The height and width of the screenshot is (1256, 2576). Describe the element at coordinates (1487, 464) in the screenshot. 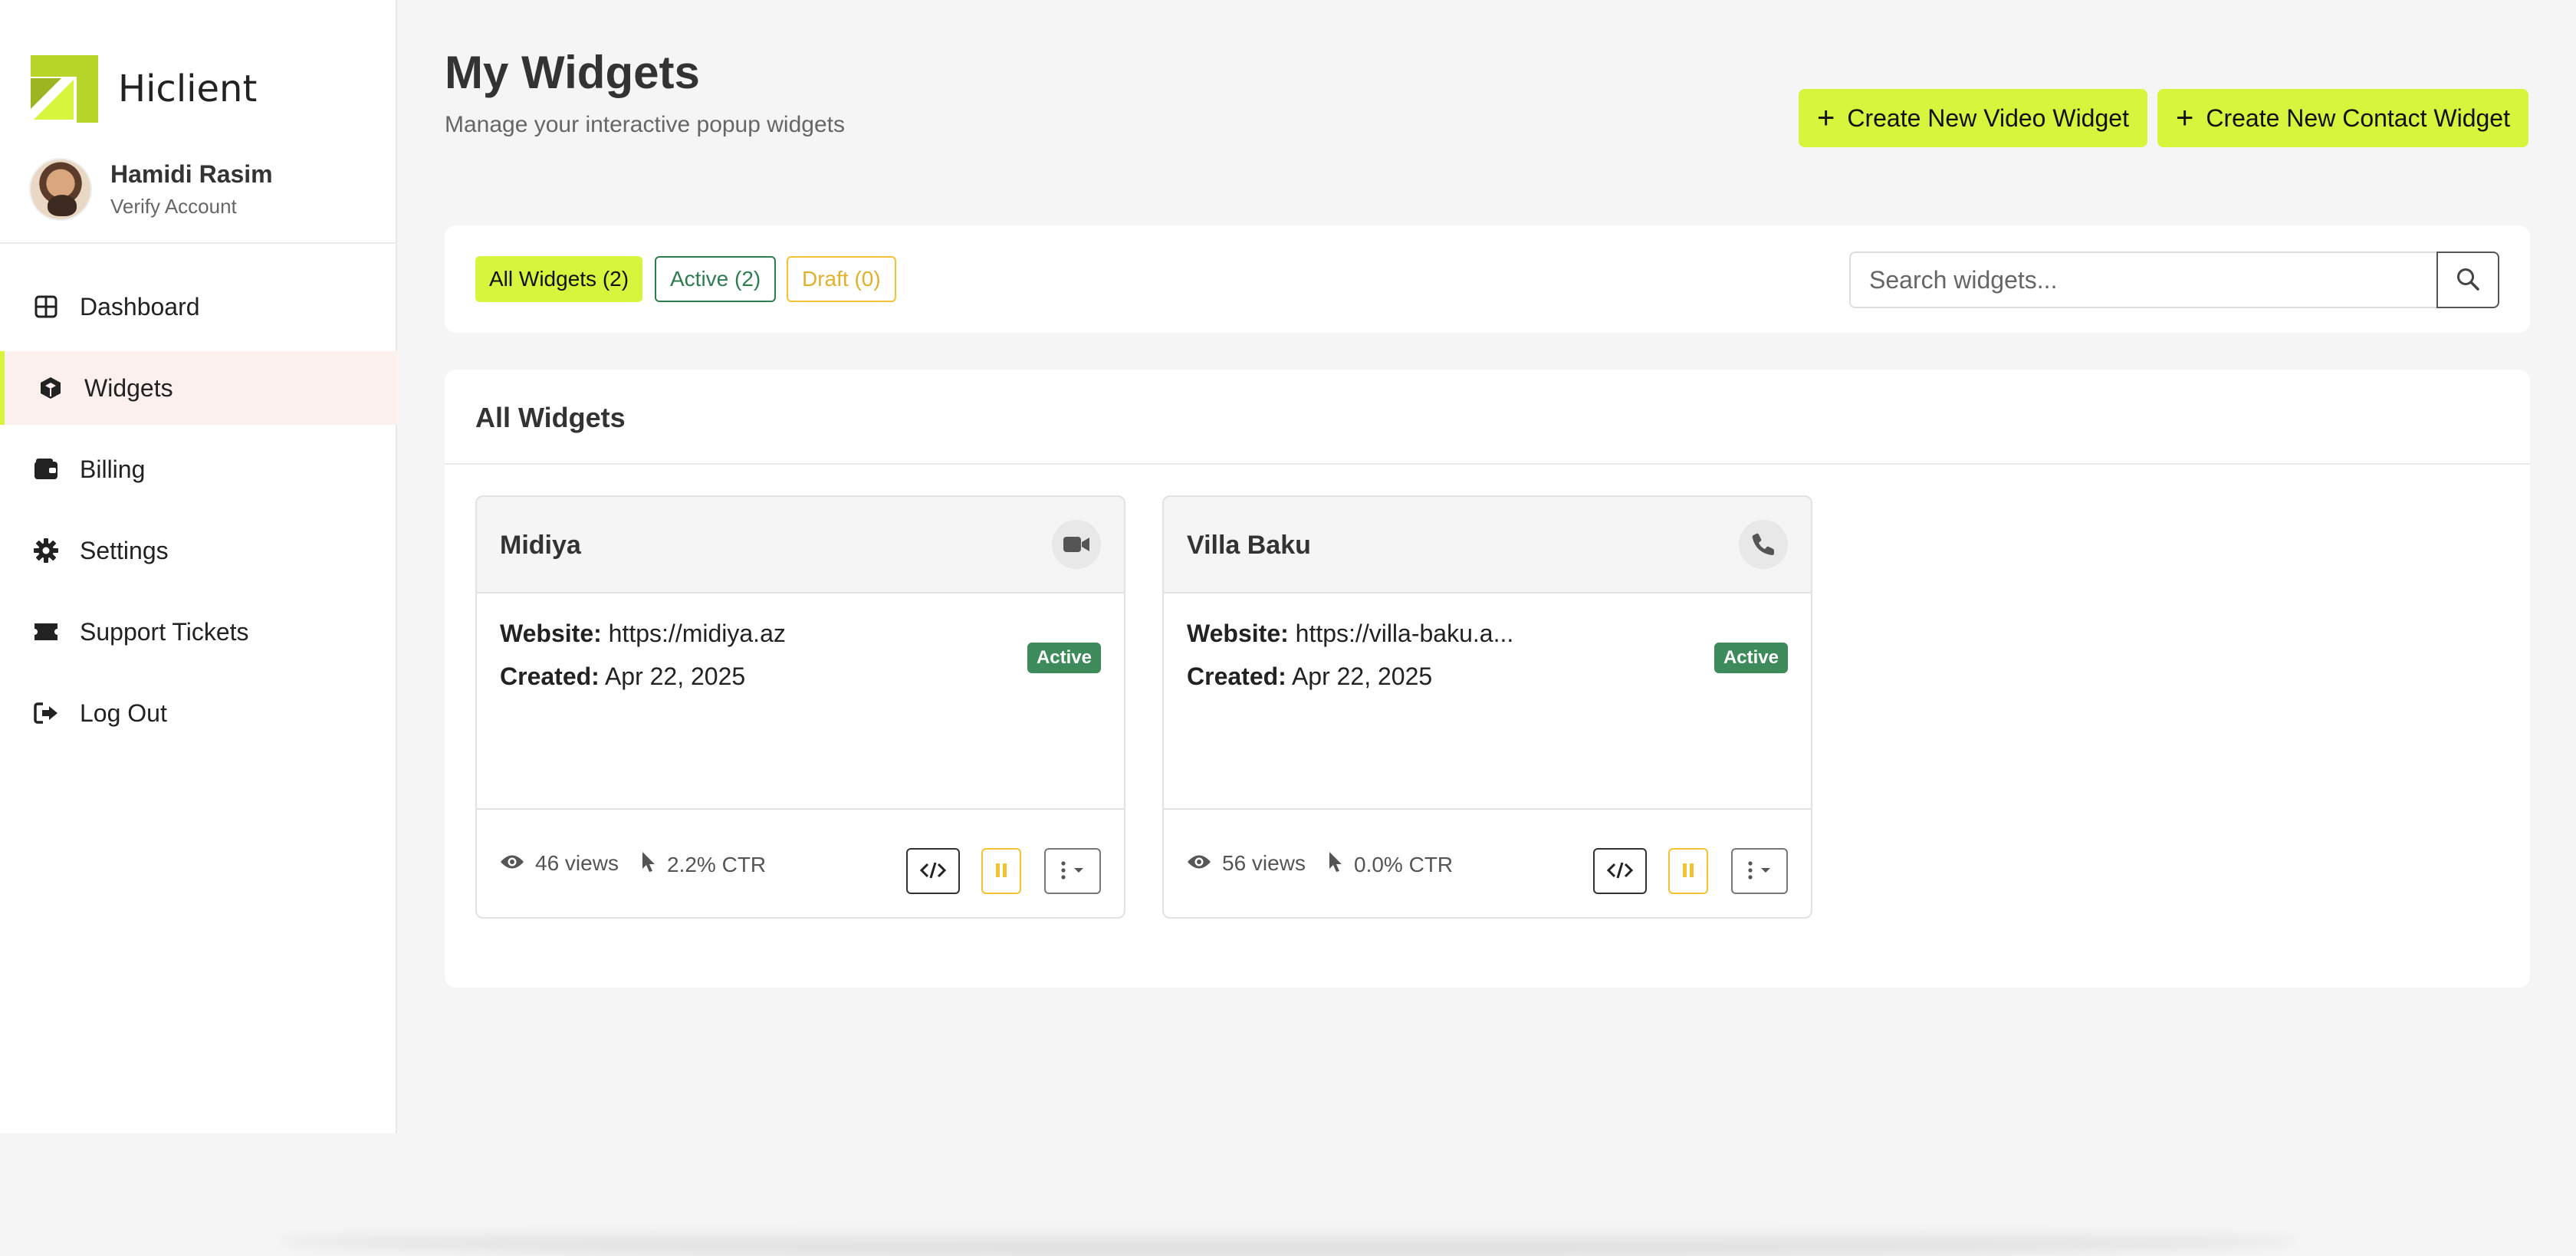

I see `panel-divider` at that location.